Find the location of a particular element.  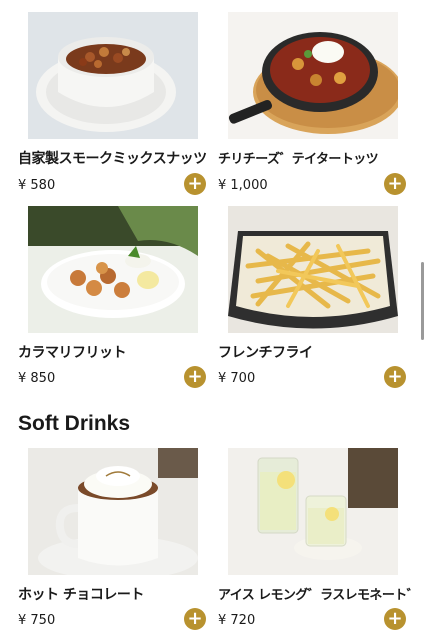

menu-item-name: アイス レモング゛ラスレモネート゛ is located at coordinates (319, 595).